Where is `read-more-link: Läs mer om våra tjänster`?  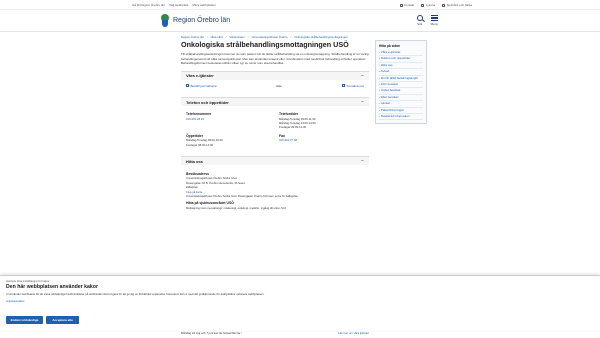
read-more-link: Läs mer om våra tjänster is located at coordinates (353, 333).